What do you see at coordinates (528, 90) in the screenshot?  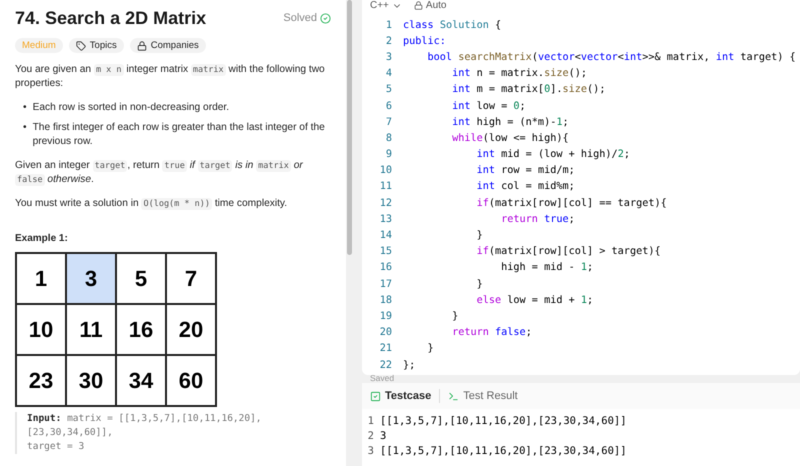 I see `code-line: int m = matrix[0].size();` at bounding box center [528, 90].